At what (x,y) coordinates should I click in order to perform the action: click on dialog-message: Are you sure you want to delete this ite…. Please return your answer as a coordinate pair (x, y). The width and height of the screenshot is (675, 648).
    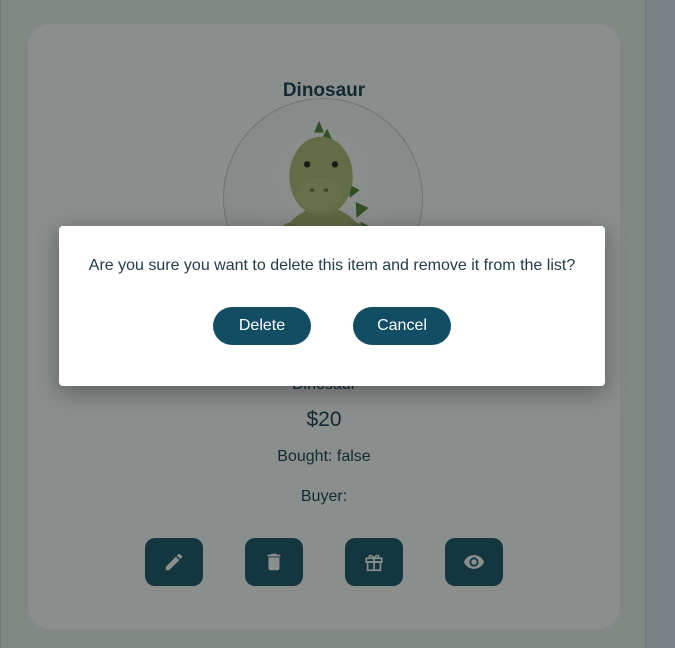
    Looking at the image, I should click on (332, 265).